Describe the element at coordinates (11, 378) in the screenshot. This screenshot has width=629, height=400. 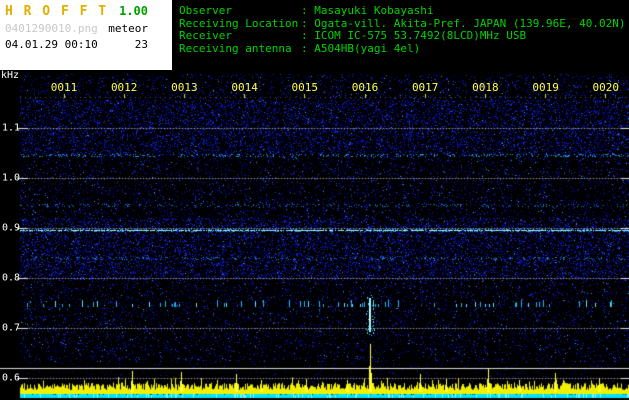
I see `y-tick-label: 0.6` at that location.